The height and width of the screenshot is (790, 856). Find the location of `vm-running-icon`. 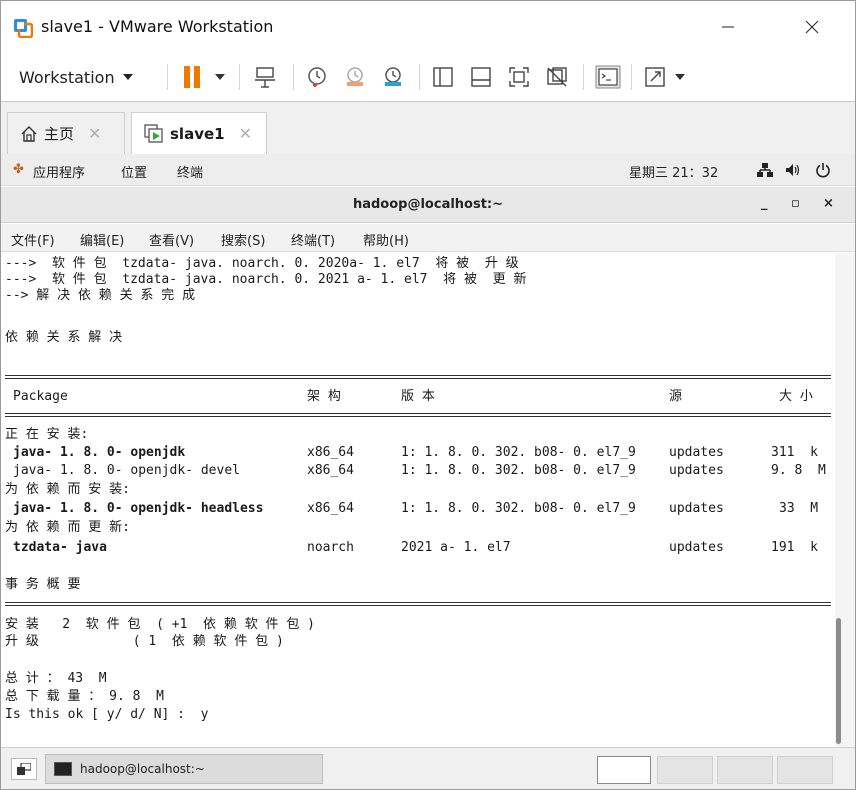

vm-running-icon is located at coordinates (153, 133).